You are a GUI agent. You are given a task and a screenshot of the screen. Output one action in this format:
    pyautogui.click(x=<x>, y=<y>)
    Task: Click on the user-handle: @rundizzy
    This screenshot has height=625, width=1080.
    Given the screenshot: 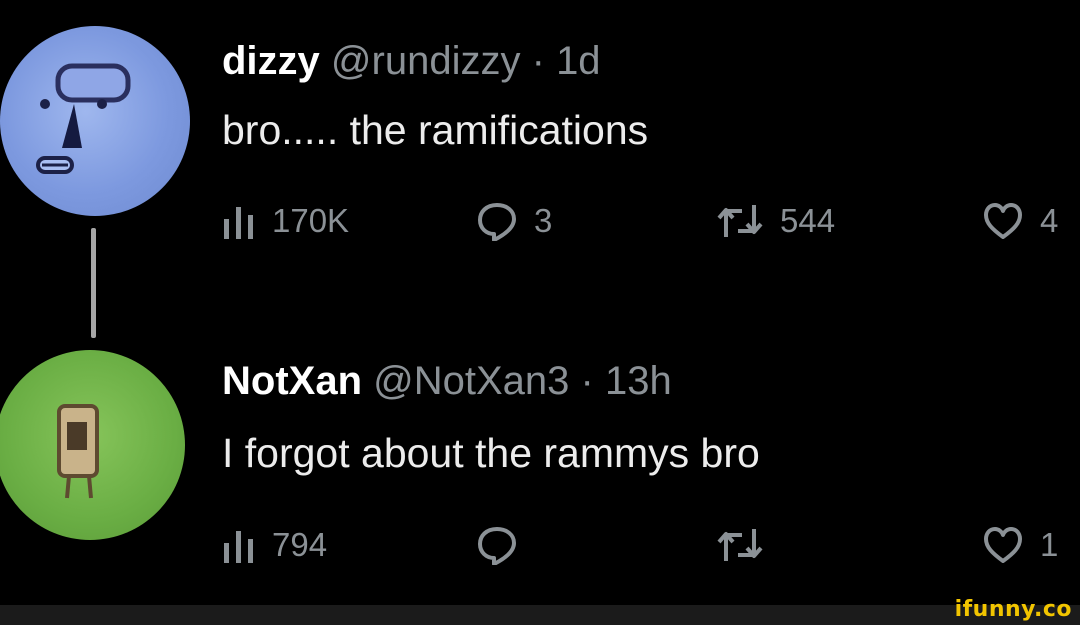 What is the action you would take?
    pyautogui.click(x=426, y=61)
    